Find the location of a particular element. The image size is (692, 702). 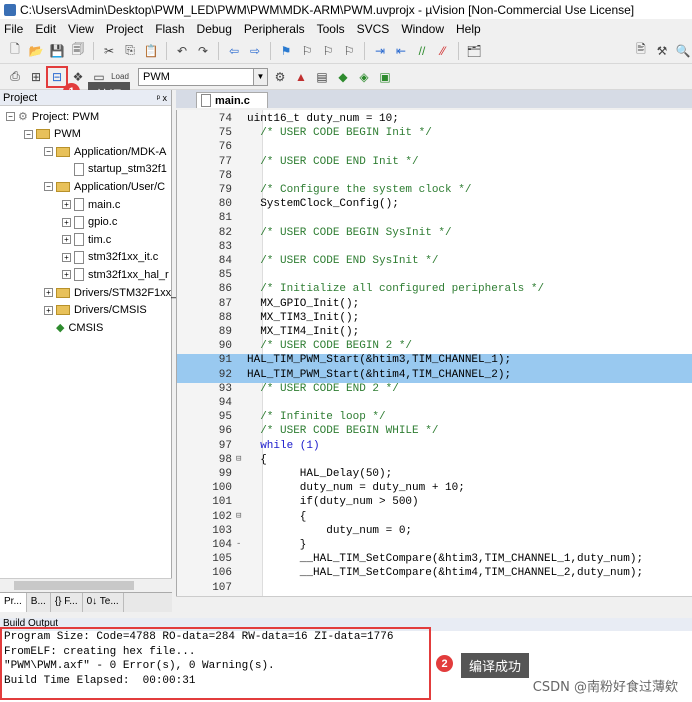

code-line: 85 is located at coordinates (434, 276).